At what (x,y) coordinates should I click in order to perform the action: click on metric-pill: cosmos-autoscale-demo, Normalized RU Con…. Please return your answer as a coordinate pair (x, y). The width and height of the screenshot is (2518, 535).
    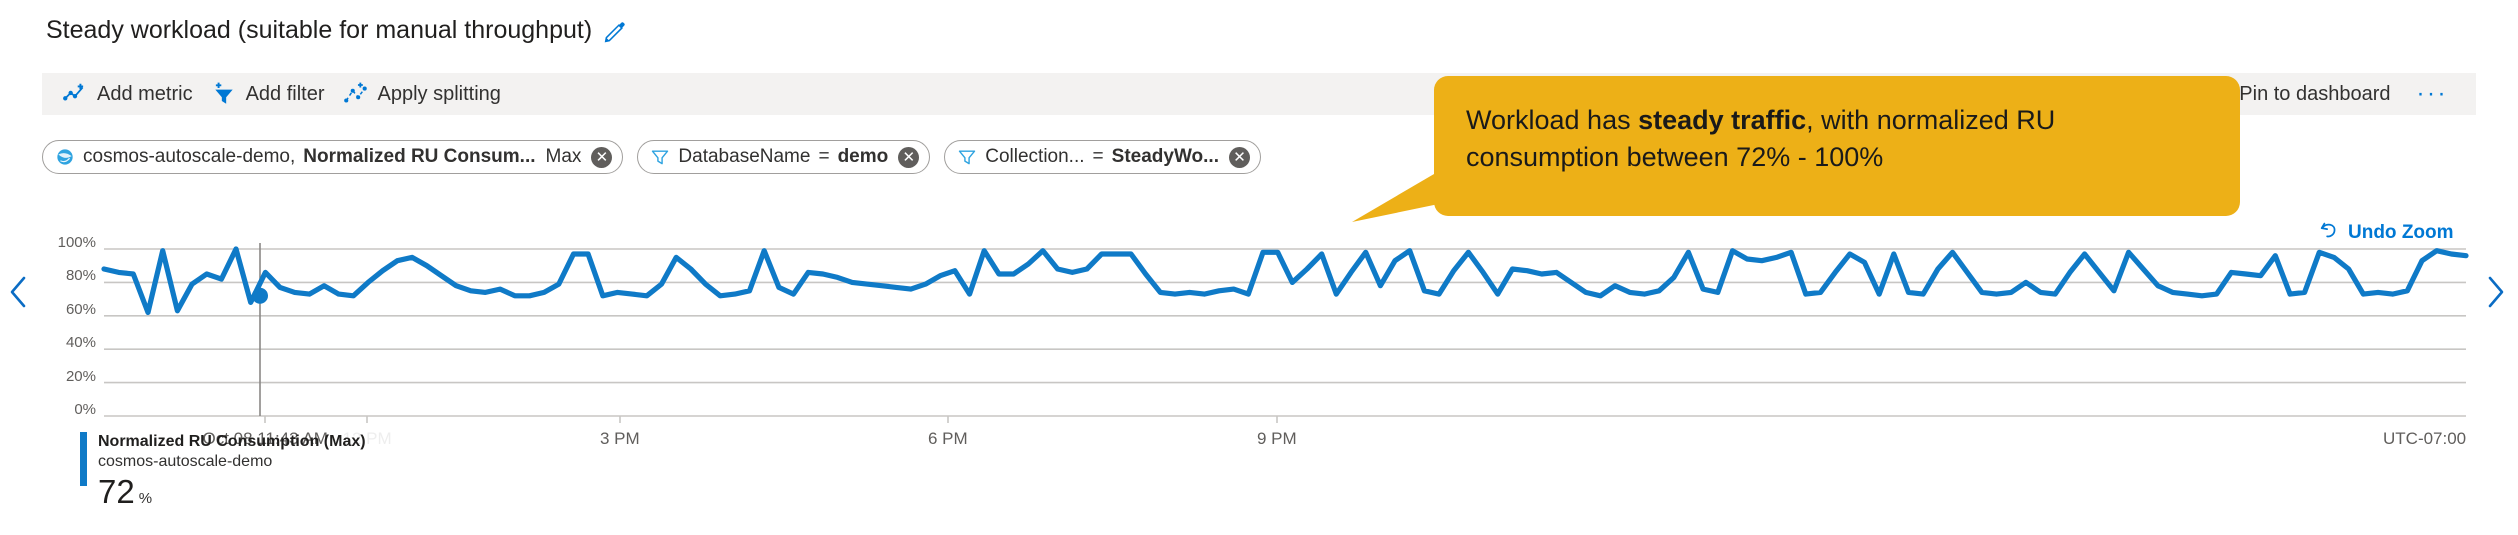
    Looking at the image, I should click on (333, 157).